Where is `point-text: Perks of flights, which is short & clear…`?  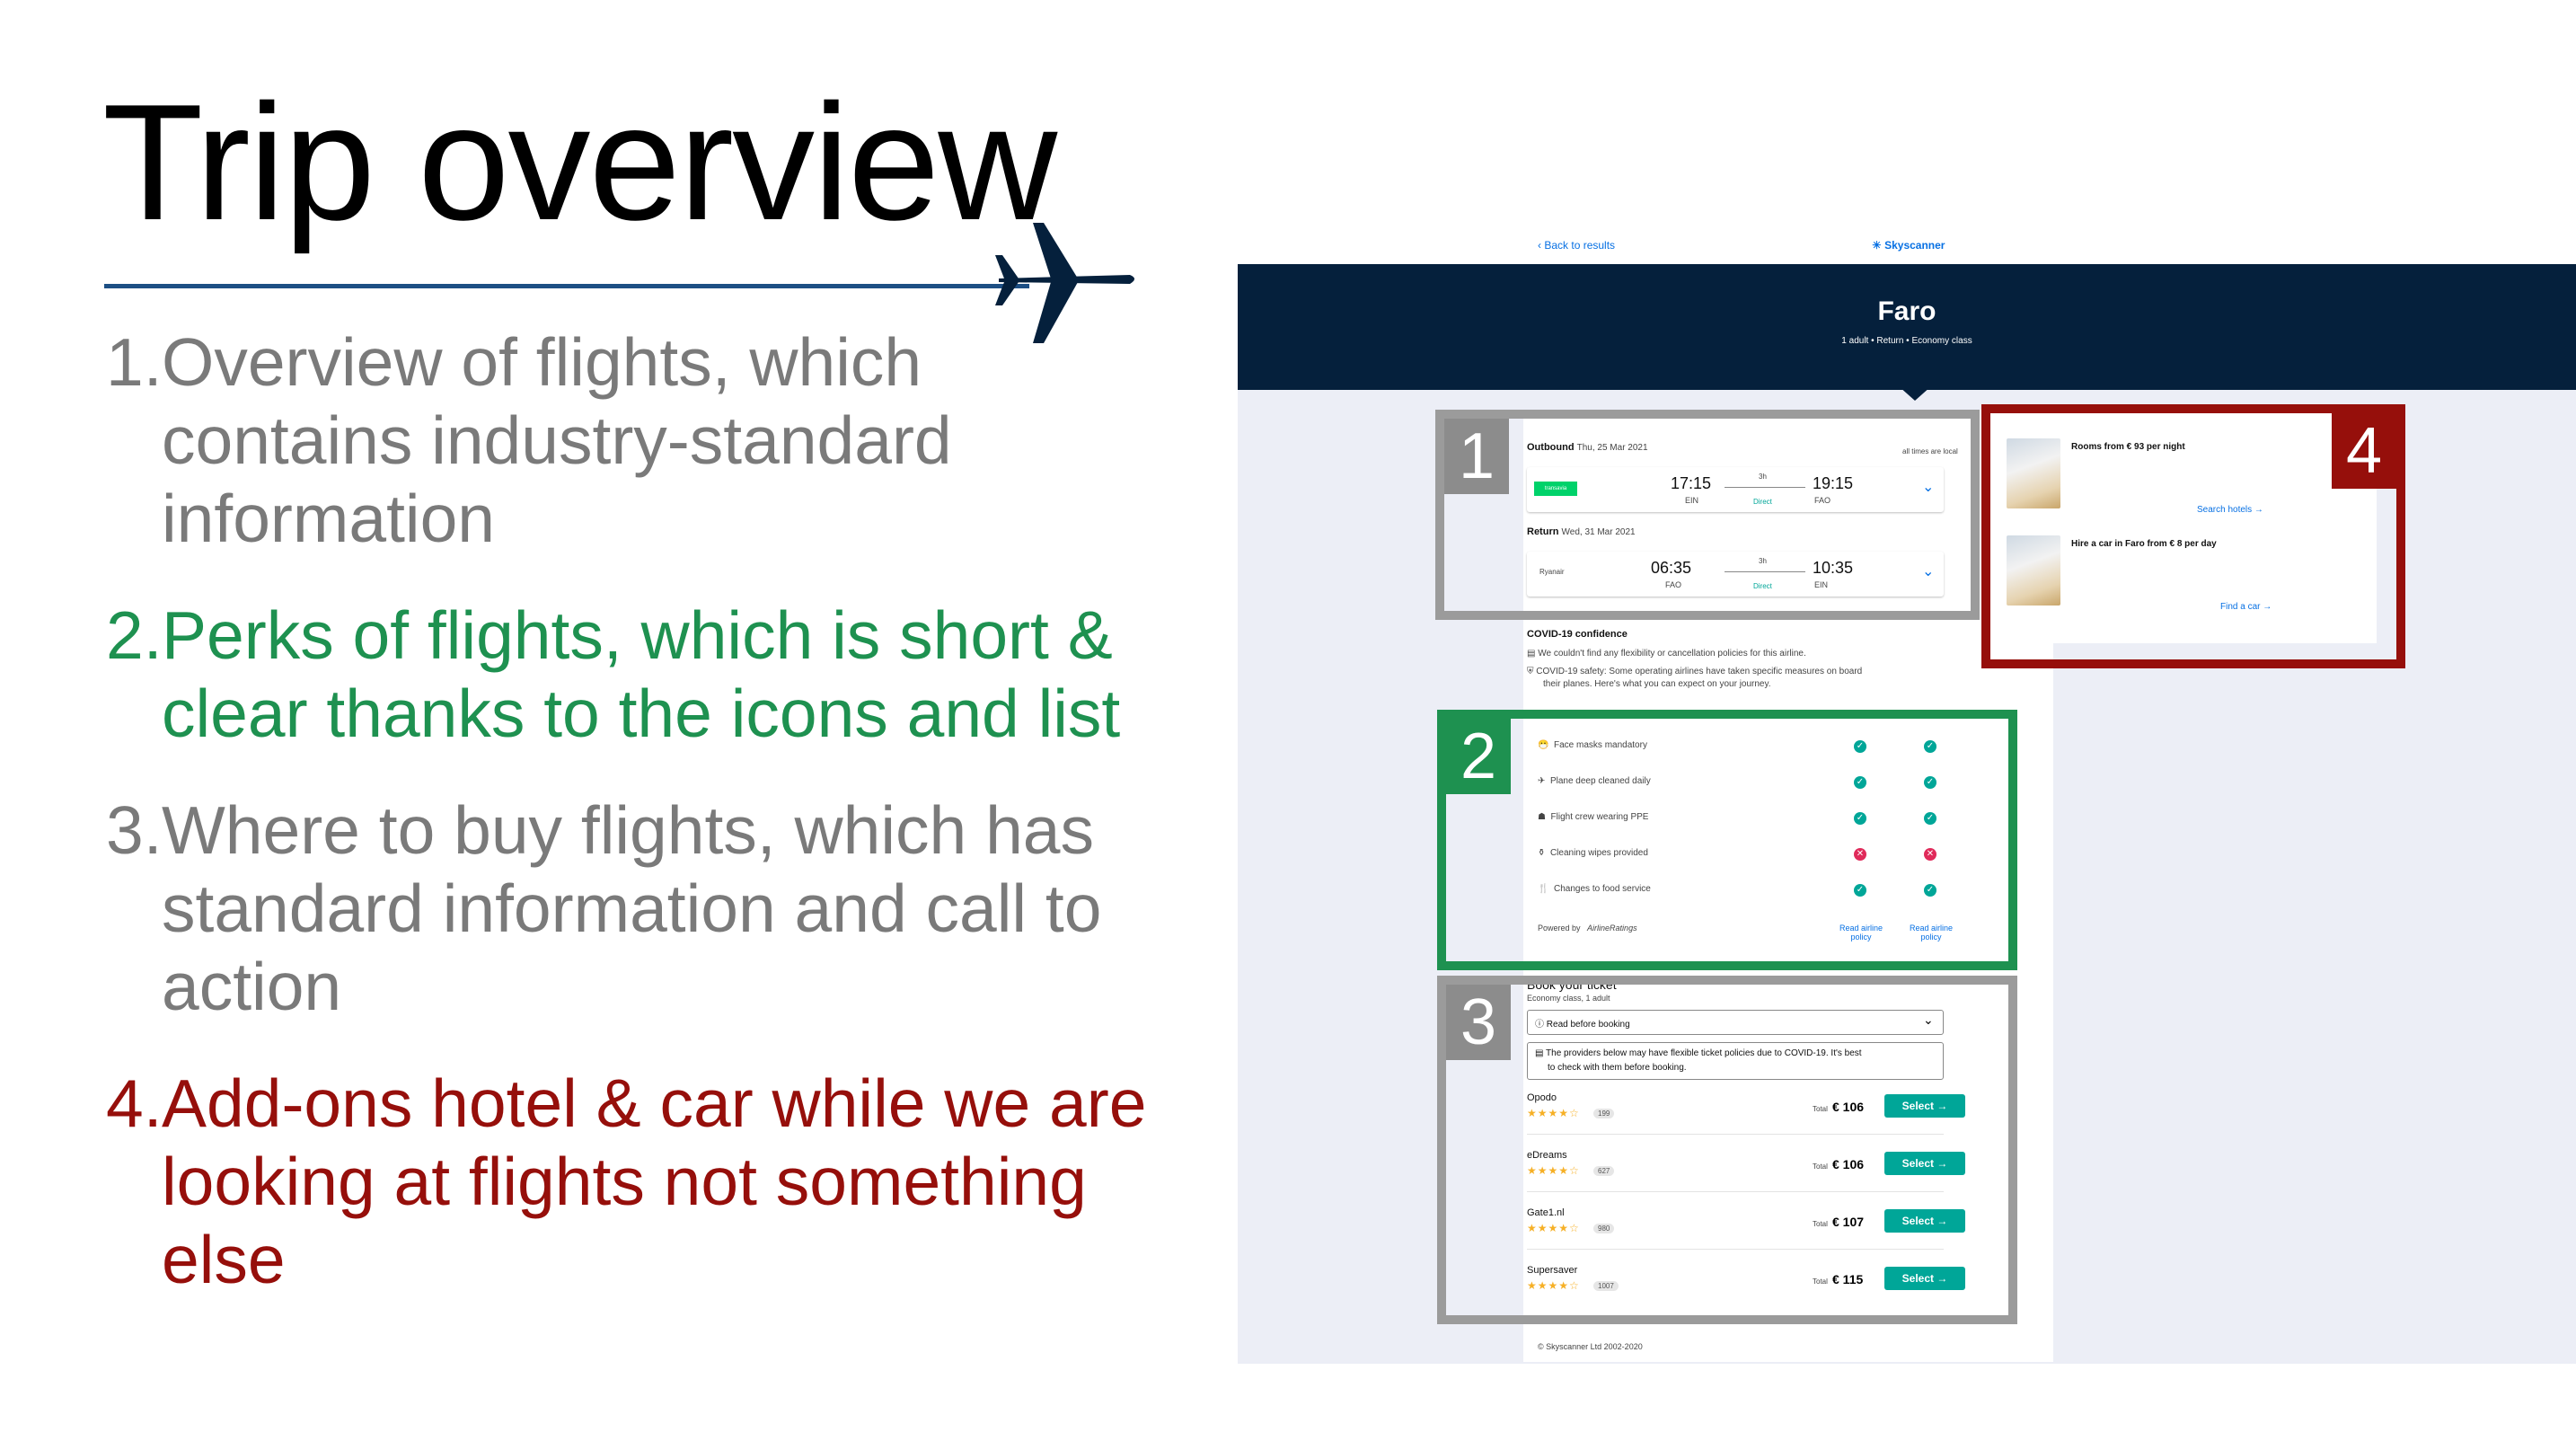 point-text: Perks of flights, which is short & clear… is located at coordinates (641, 674).